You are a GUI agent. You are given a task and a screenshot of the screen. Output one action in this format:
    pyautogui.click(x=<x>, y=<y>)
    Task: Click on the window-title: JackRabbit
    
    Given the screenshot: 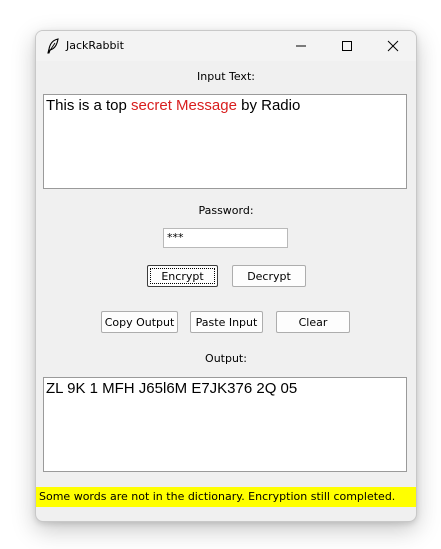 What is the action you would take?
    pyautogui.click(x=95, y=45)
    